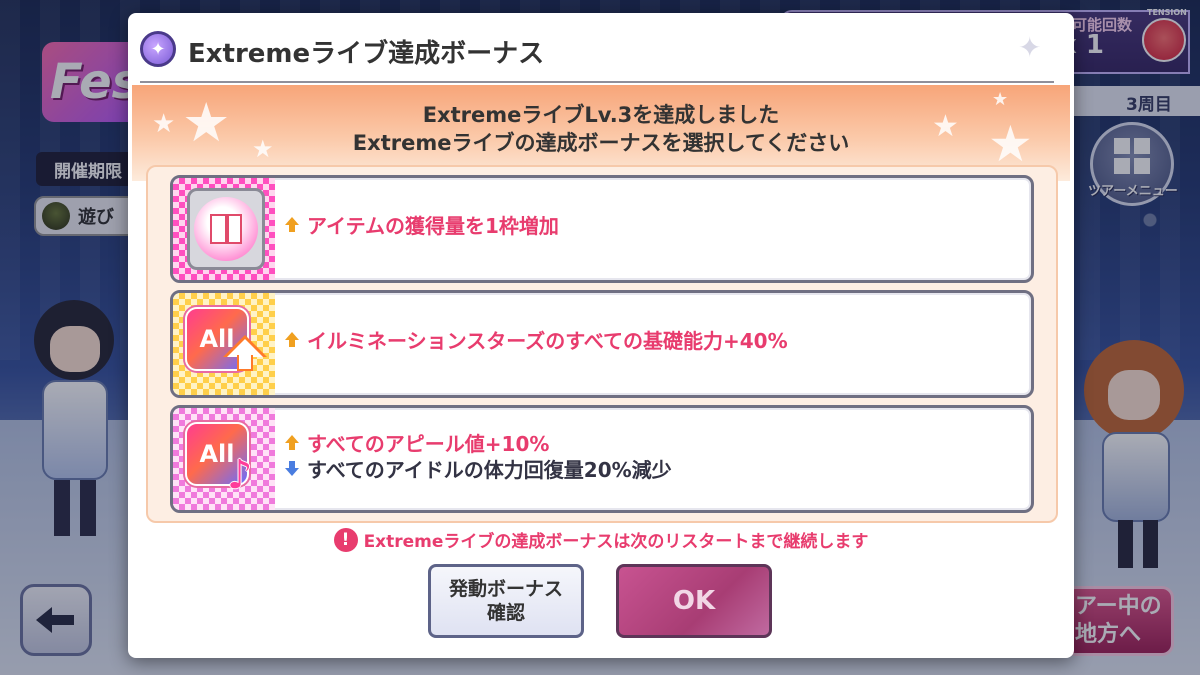  Describe the element at coordinates (601, 48) in the screenshot. I see `dialog-header: ✦ Extremeライブ達成ボーナス ✦` at that location.